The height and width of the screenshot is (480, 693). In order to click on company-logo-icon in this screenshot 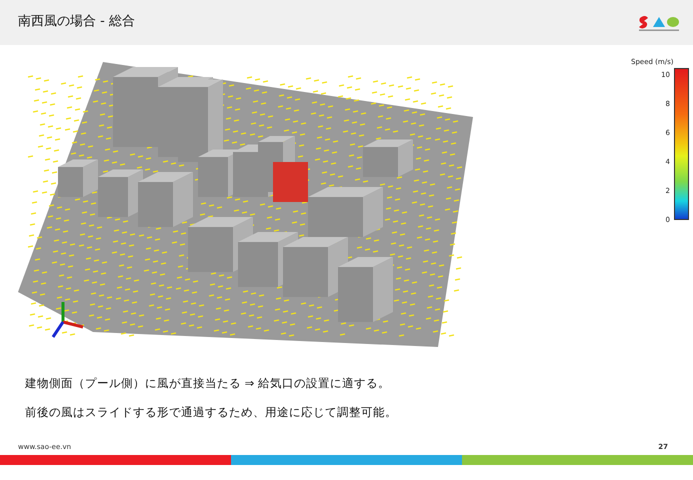, I will do `click(659, 23)`.